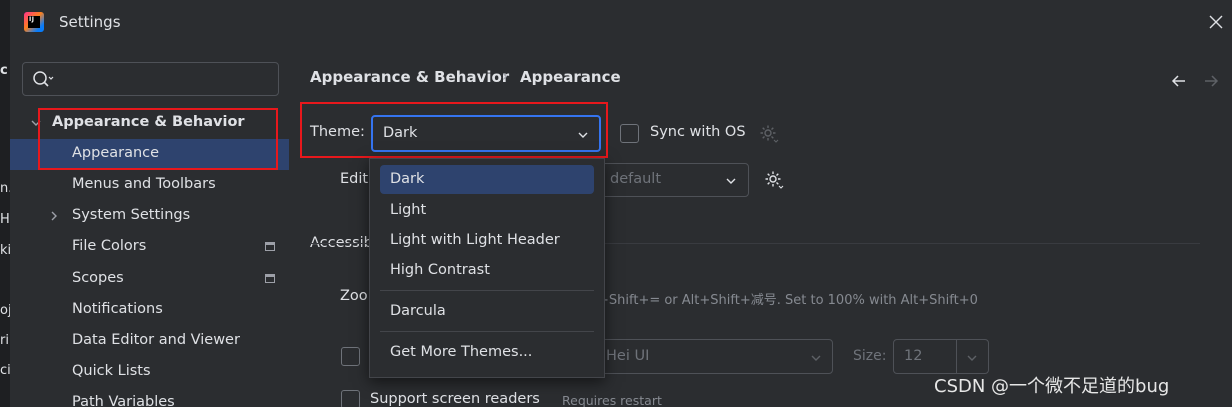 The image size is (1232, 407). Describe the element at coordinates (117, 309) in the screenshot. I see `sidebar-item-label: Notifications` at that location.